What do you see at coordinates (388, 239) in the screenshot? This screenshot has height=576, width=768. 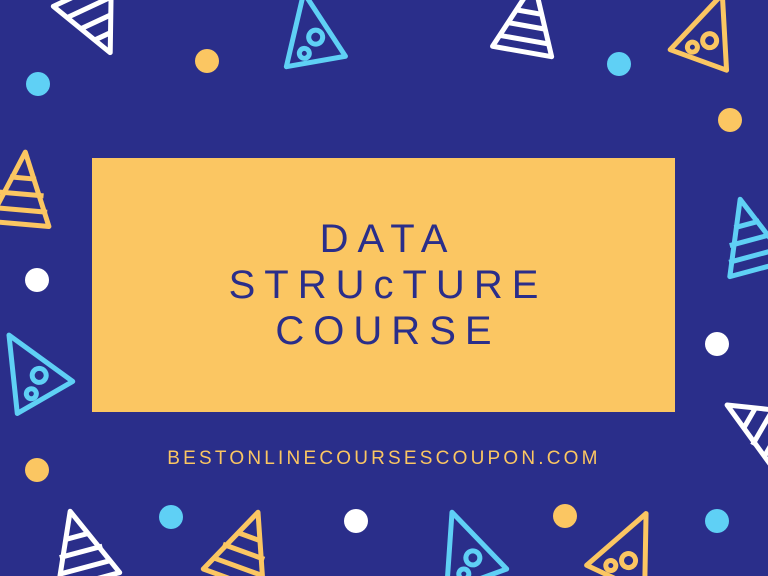 I see `title-line-1: DATA` at bounding box center [388, 239].